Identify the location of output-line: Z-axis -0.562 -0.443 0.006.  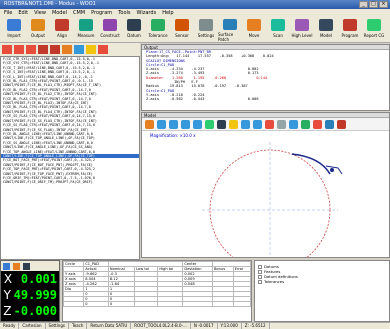
(202, 99).